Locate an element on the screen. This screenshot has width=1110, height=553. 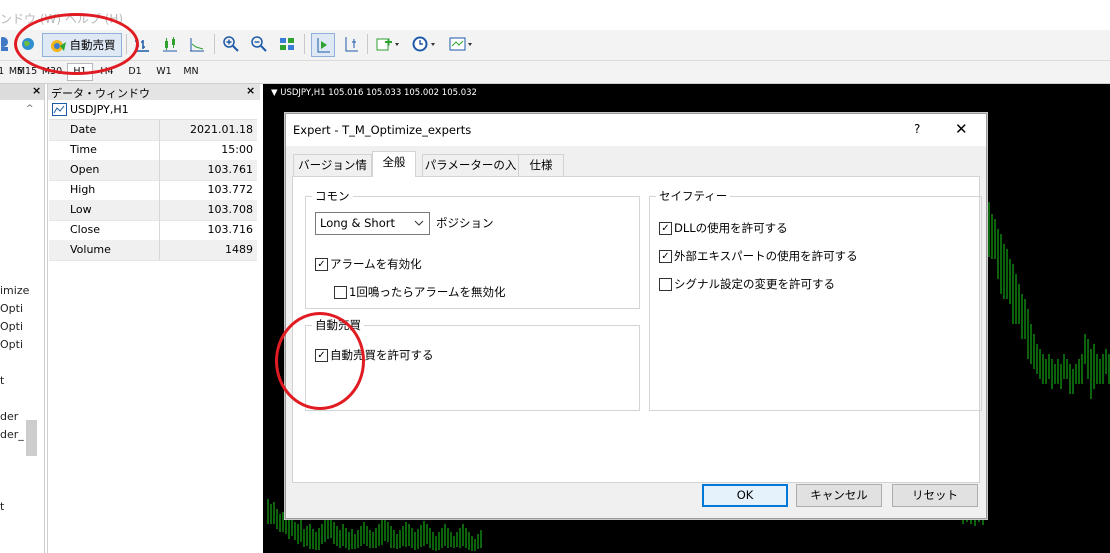
chart-shift-icon is located at coordinates (351, 44).